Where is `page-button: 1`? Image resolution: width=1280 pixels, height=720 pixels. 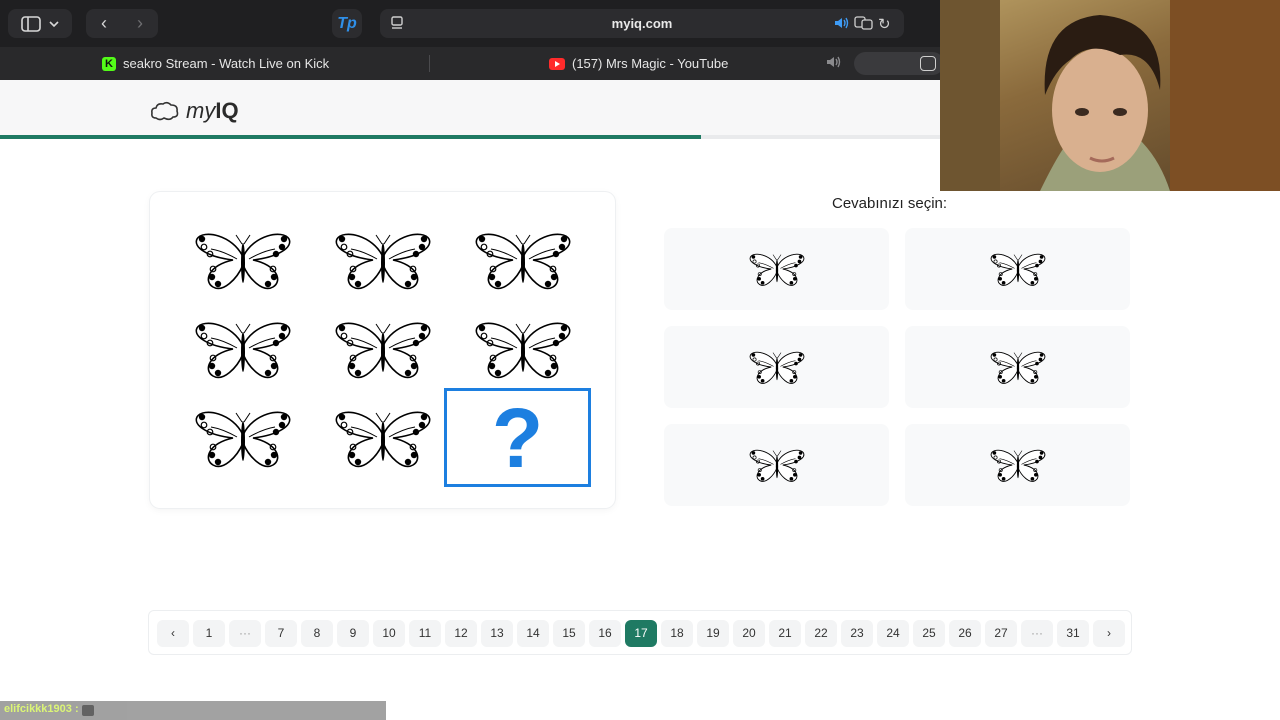
page-button: 1 is located at coordinates (209, 633).